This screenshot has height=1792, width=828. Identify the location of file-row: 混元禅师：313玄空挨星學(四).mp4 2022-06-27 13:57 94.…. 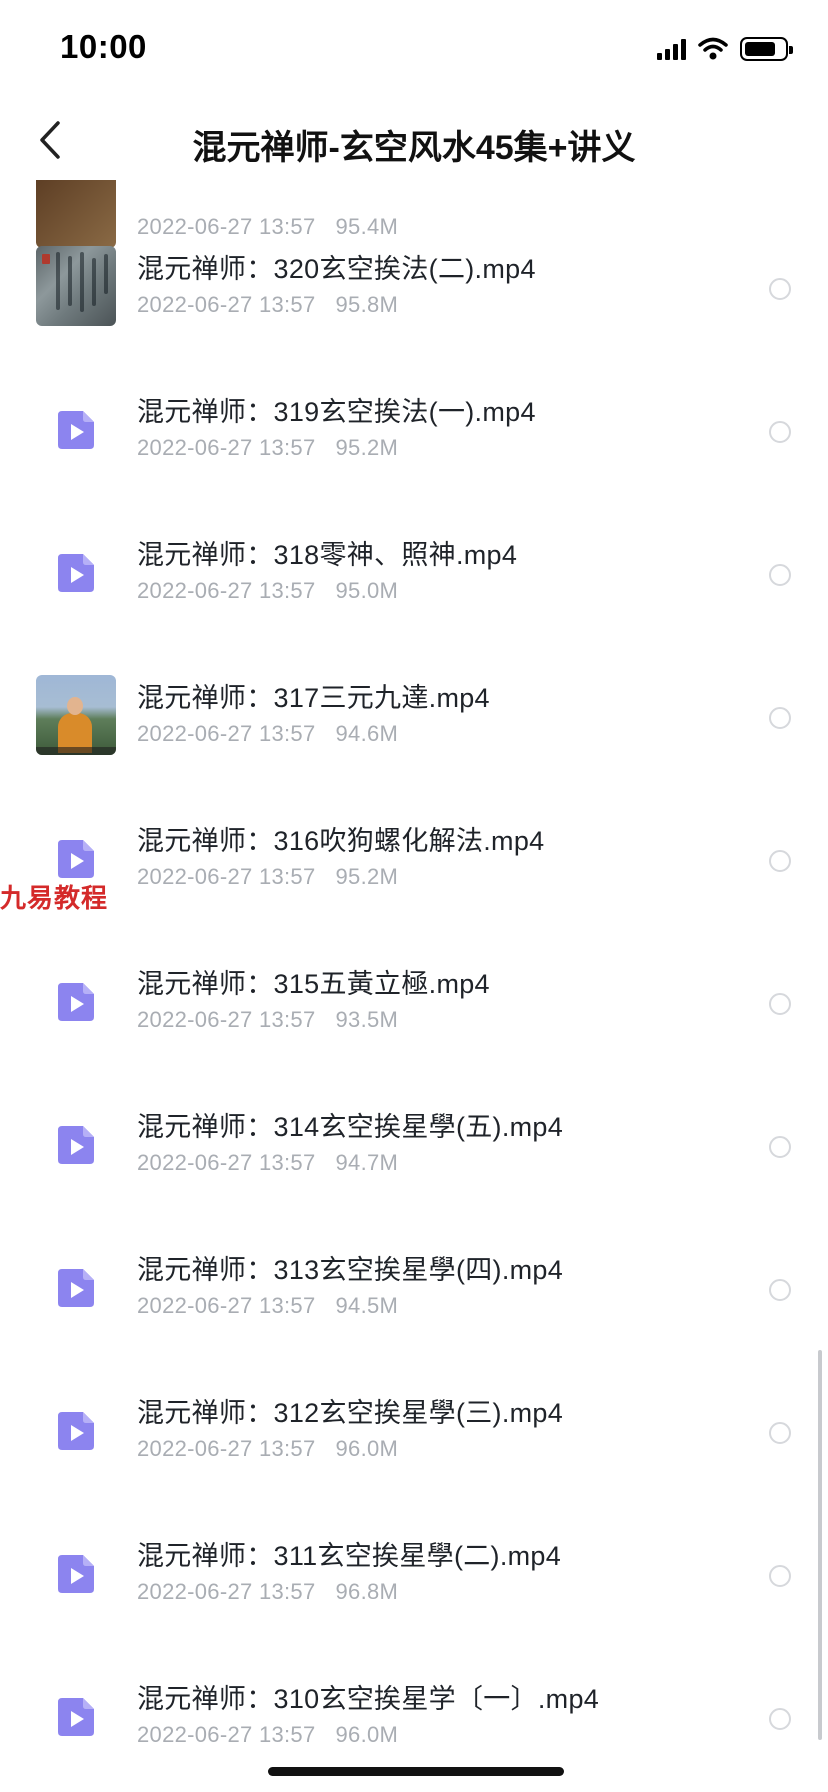
(414, 1288).